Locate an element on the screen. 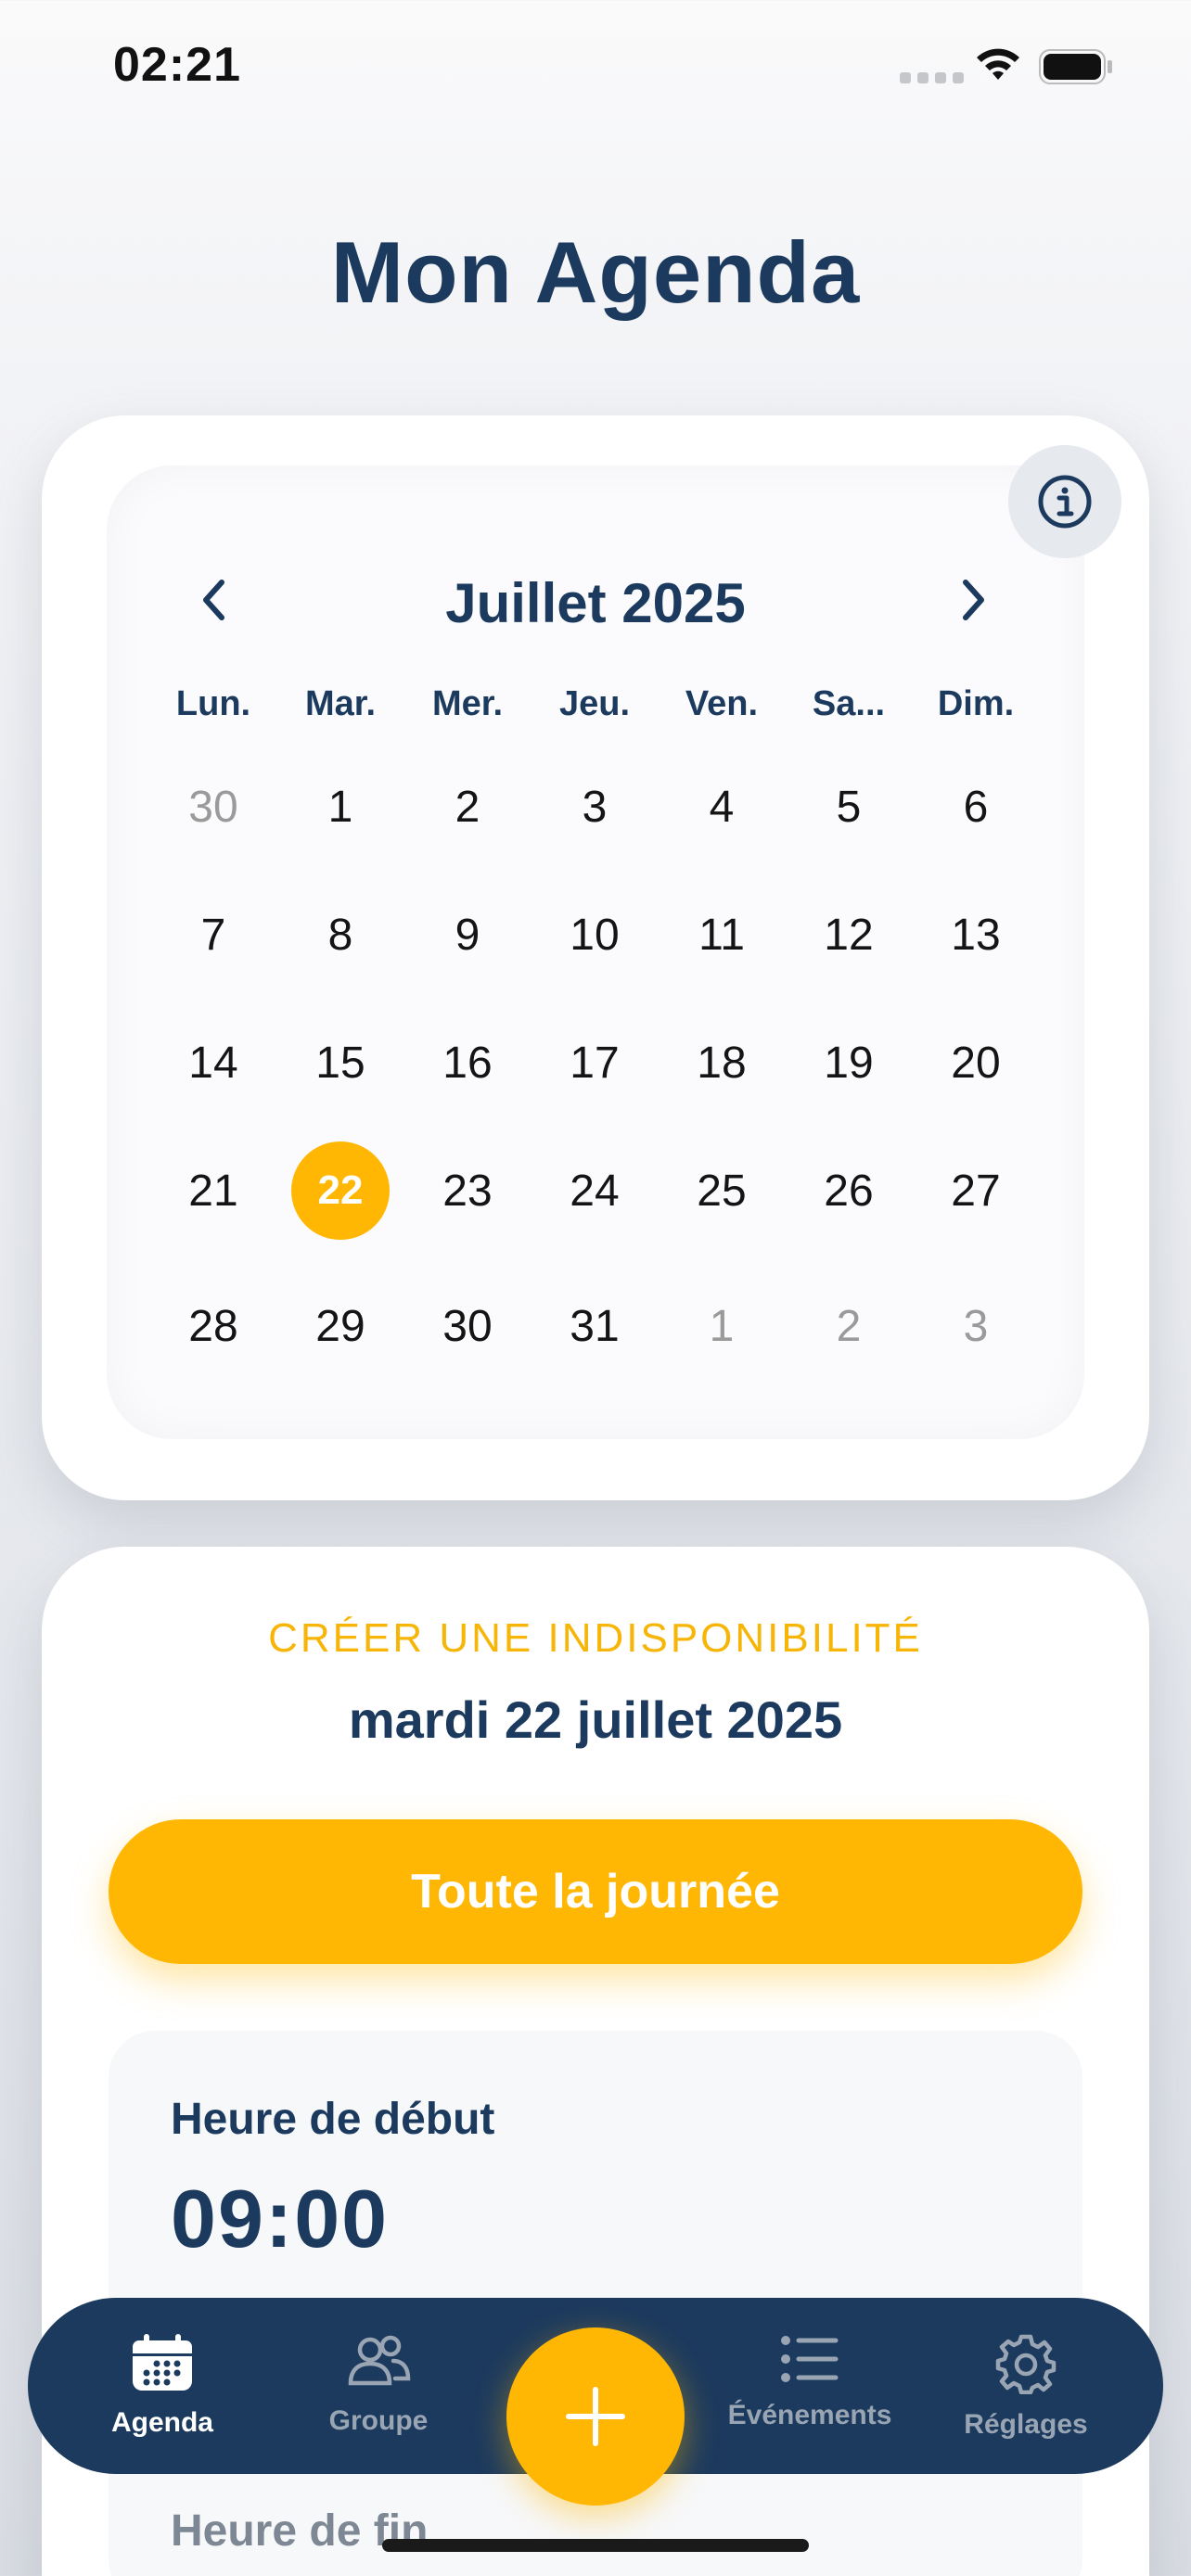  calendar-day: 18 is located at coordinates (721, 1063).